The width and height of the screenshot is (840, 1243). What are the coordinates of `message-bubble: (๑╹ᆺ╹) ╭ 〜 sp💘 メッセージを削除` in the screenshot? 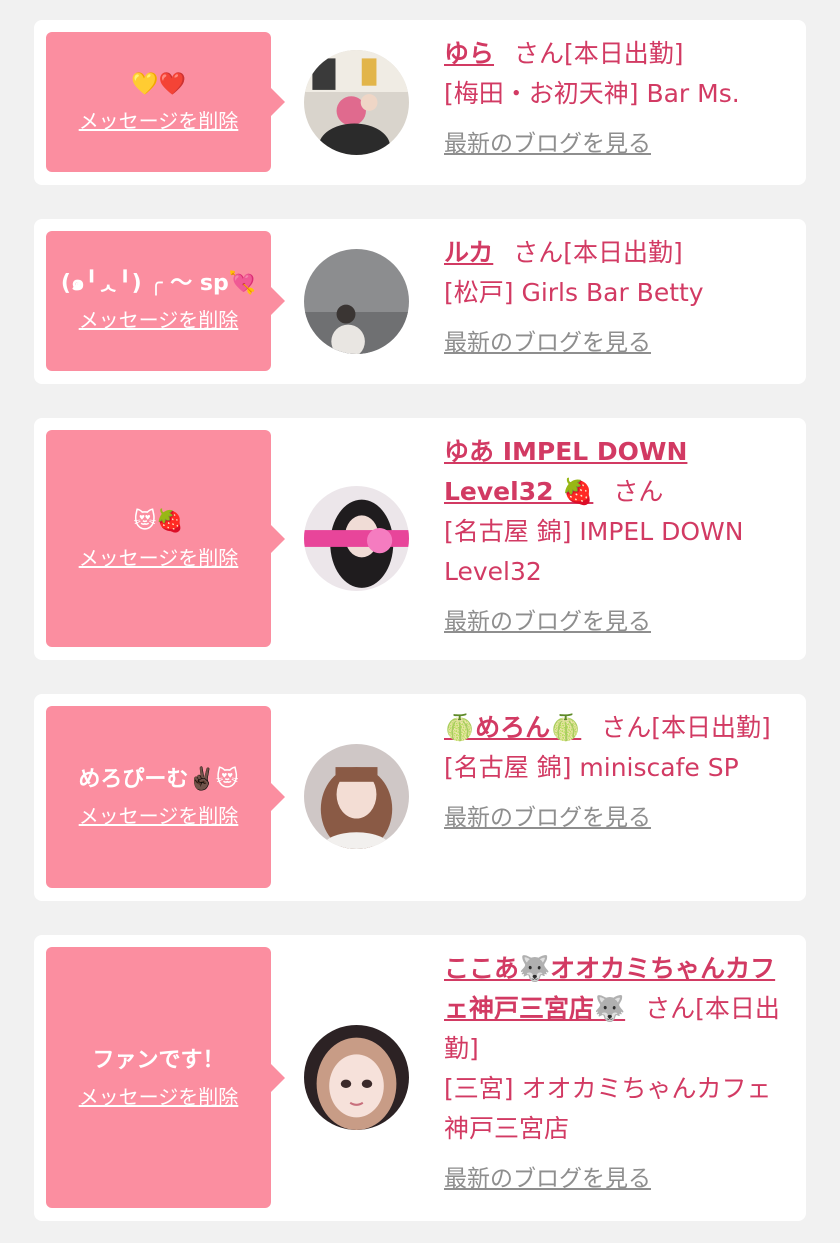 It's located at (165, 301).